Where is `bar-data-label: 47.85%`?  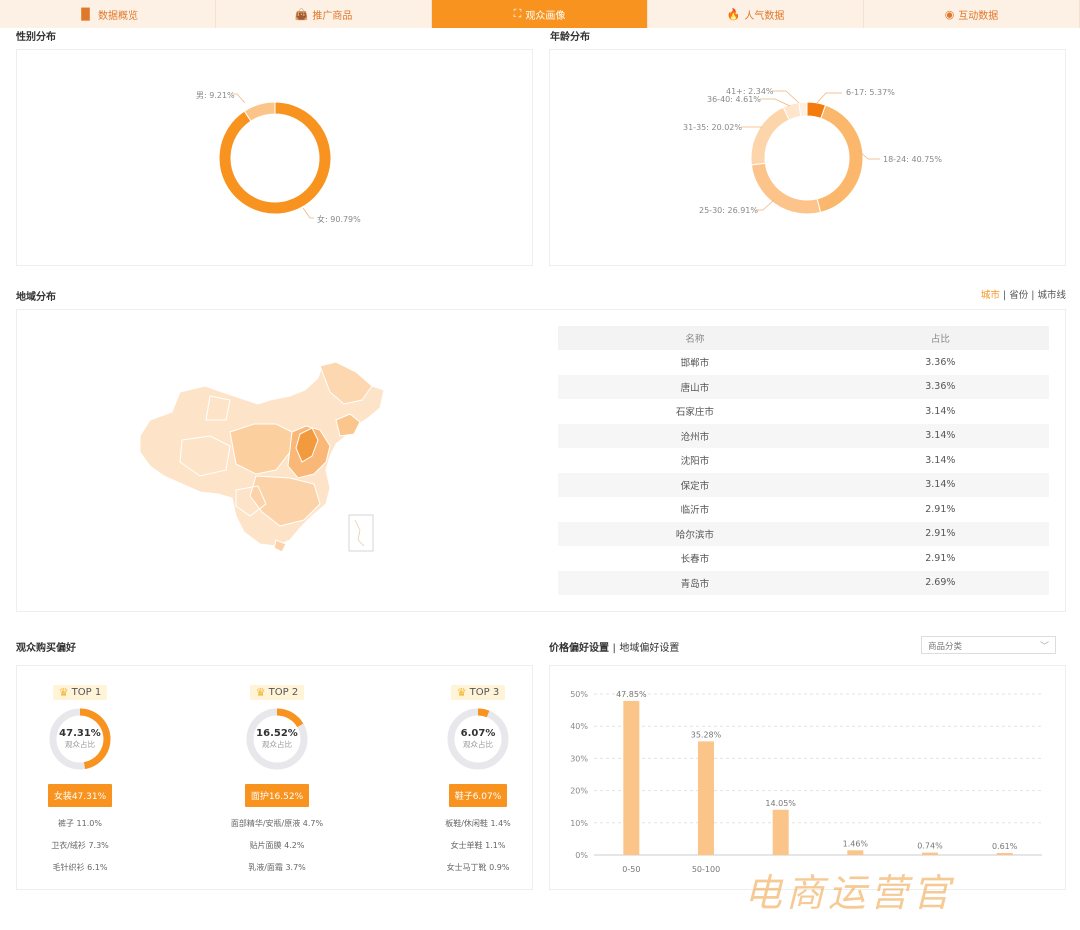 bar-data-label: 47.85% is located at coordinates (631, 694).